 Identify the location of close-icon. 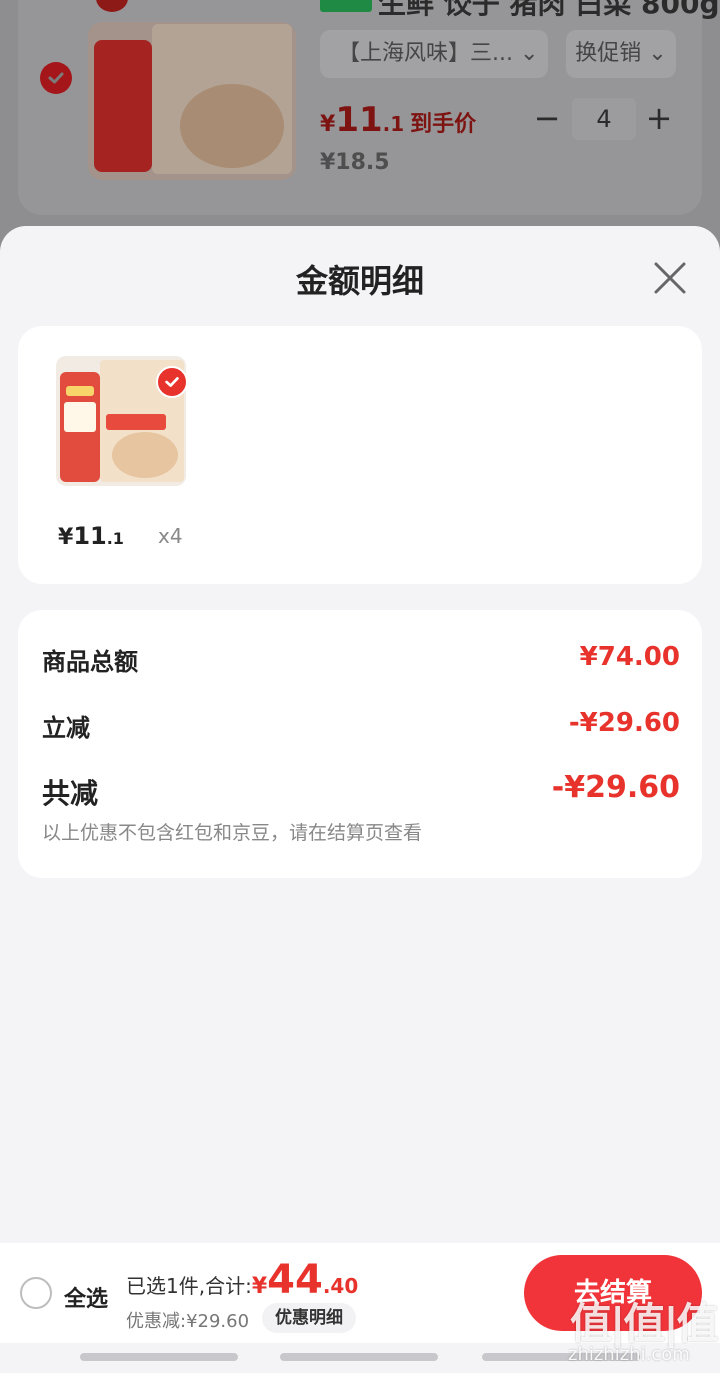
(670, 278).